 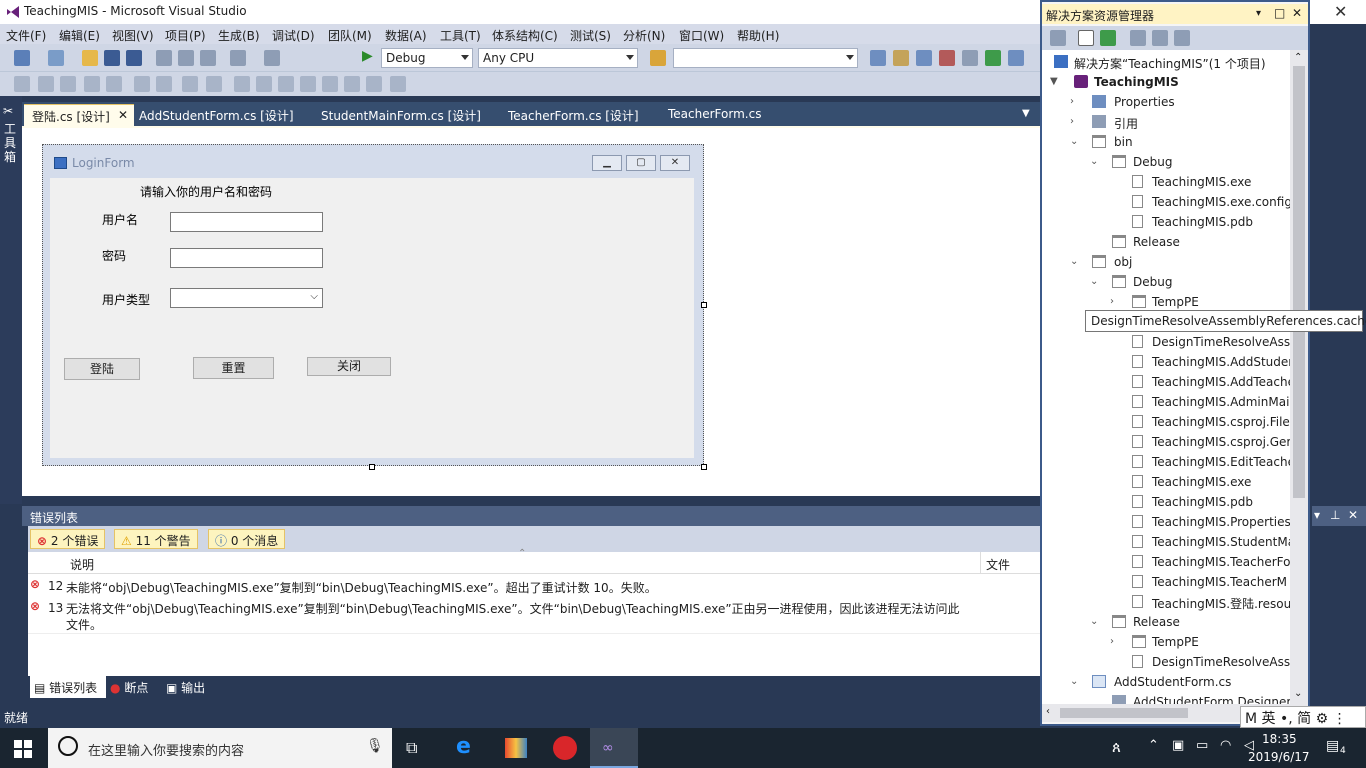 I want to click on tree-item-file: TeachingMIS.EditTeache, so click(x=1211, y=462).